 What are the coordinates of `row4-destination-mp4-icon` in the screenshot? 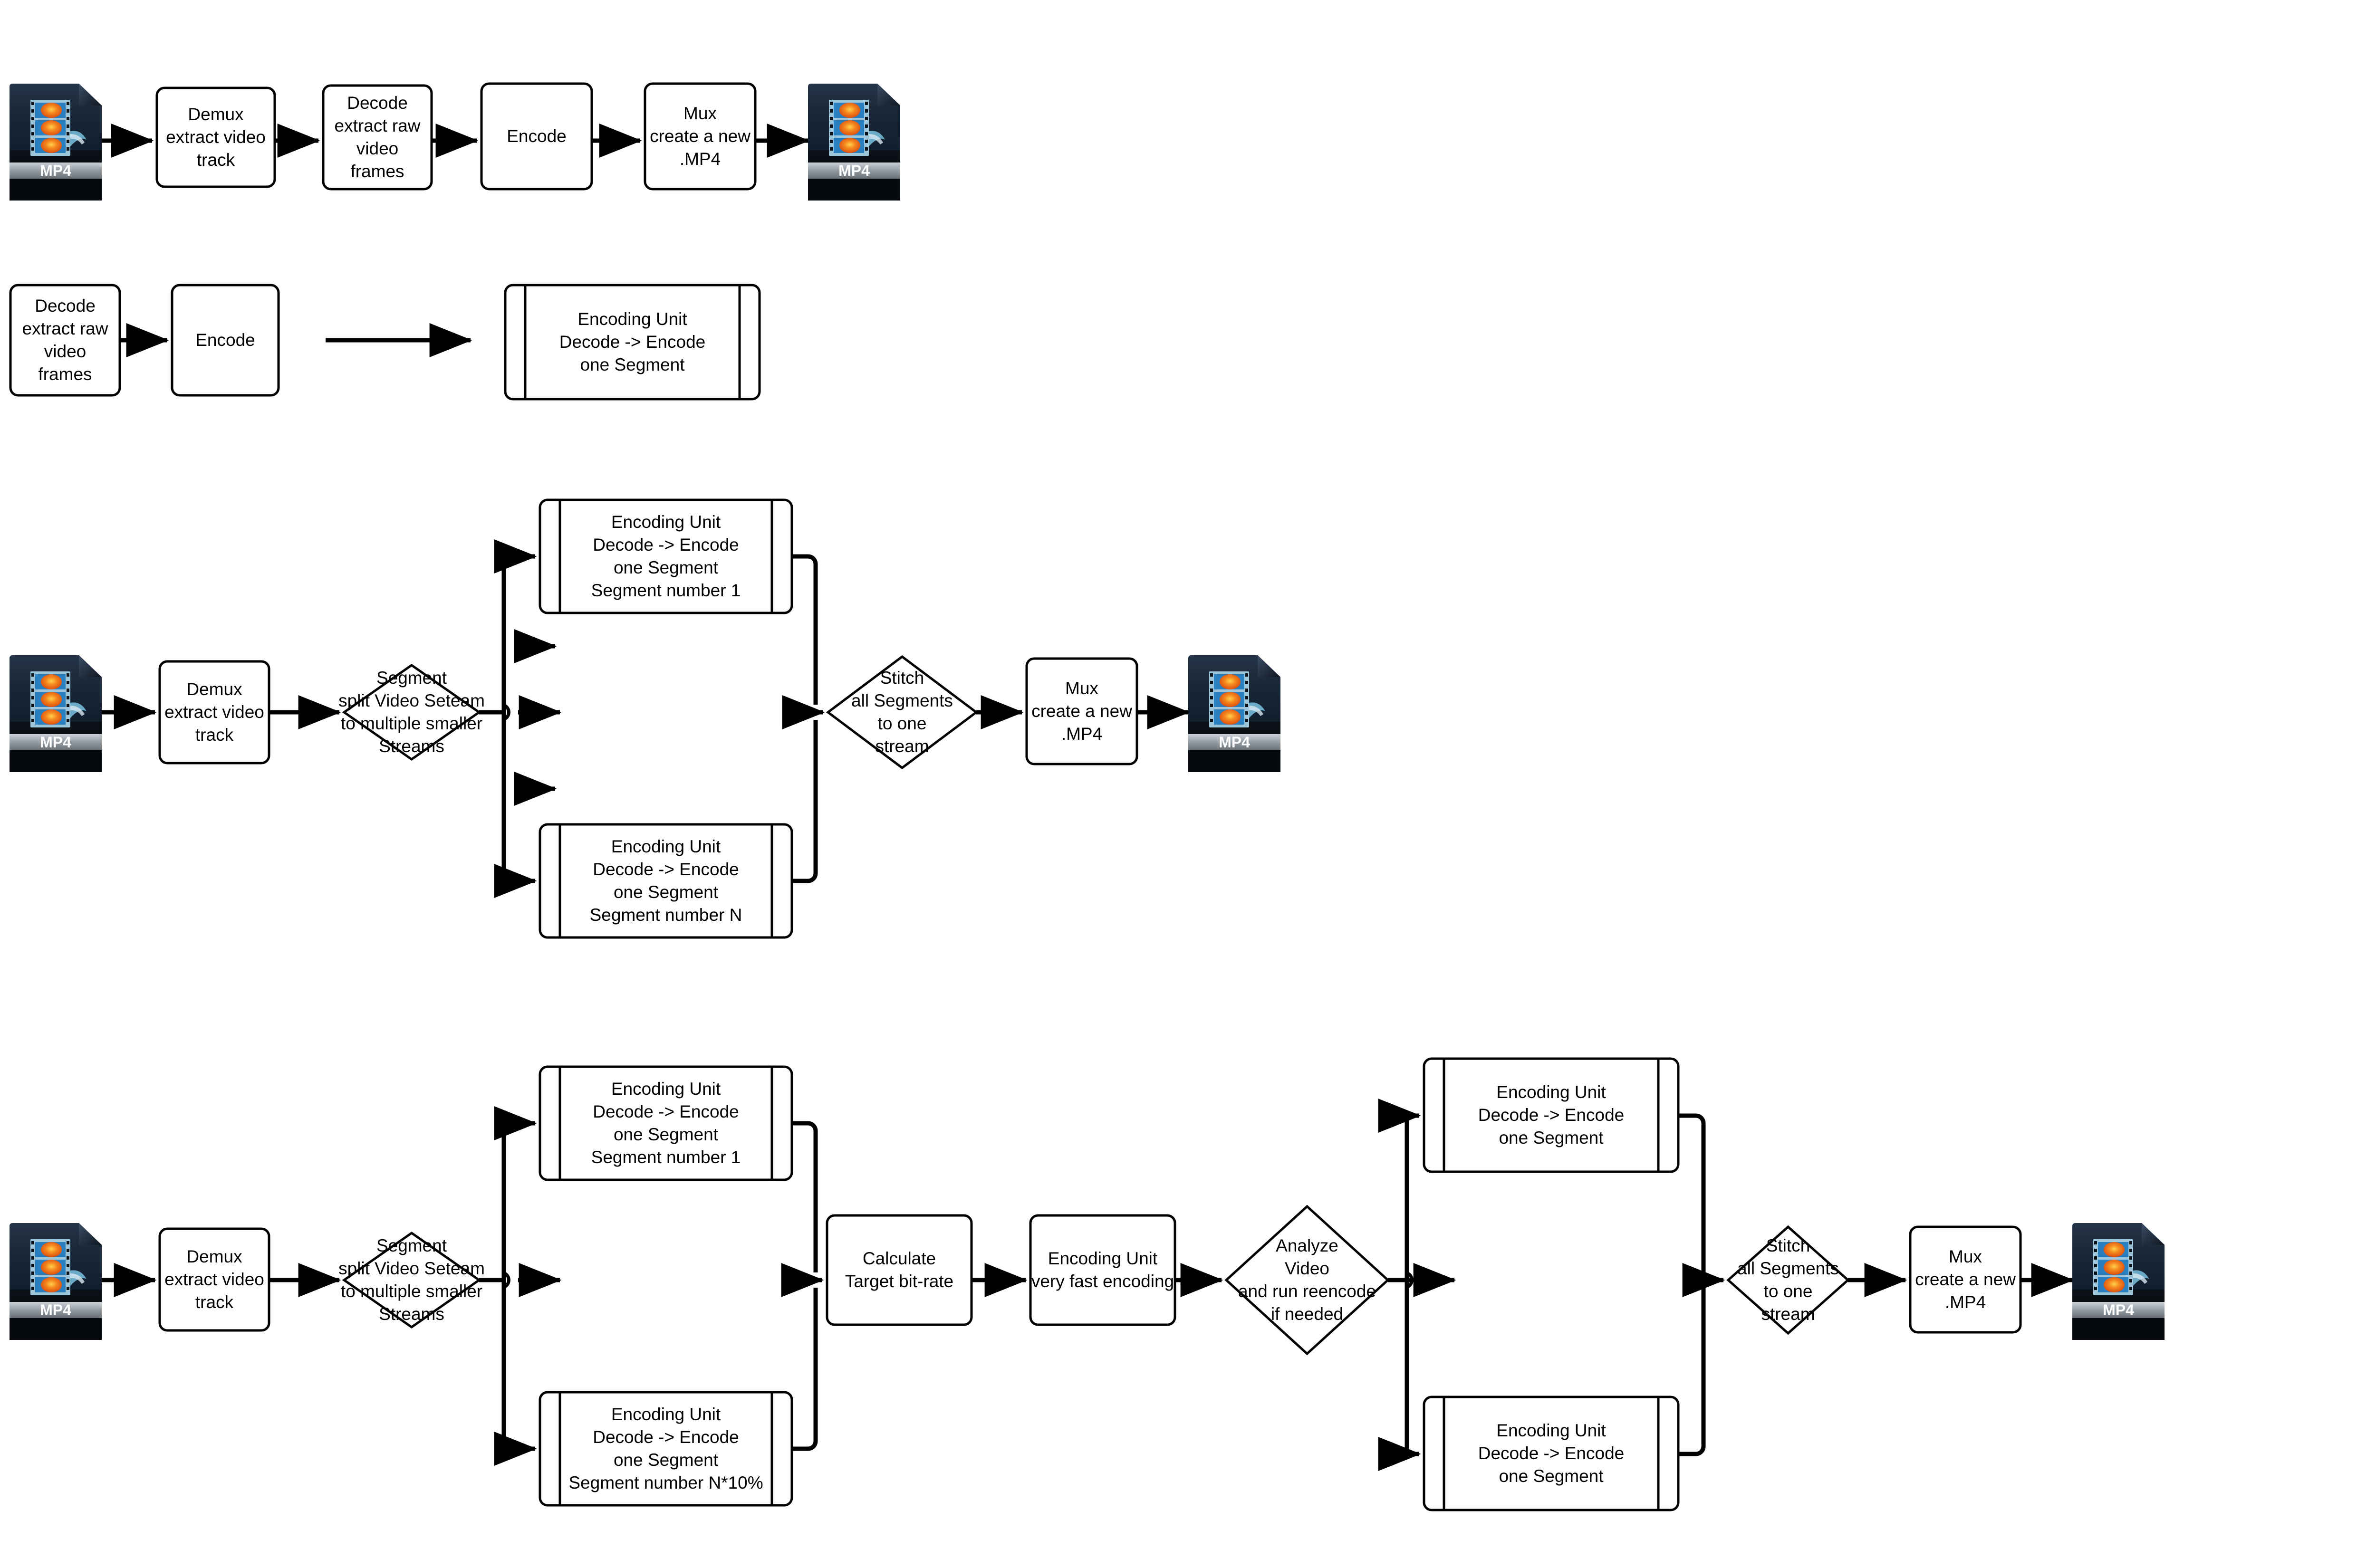 It's located at (2118, 1281).